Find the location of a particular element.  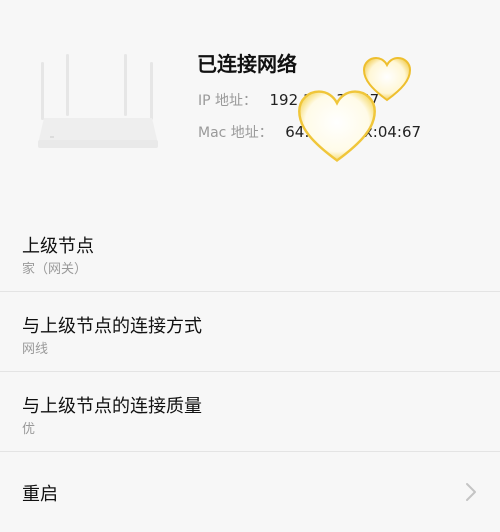

list-item-title: 与上级节点的连接方式 is located at coordinates (112, 326).